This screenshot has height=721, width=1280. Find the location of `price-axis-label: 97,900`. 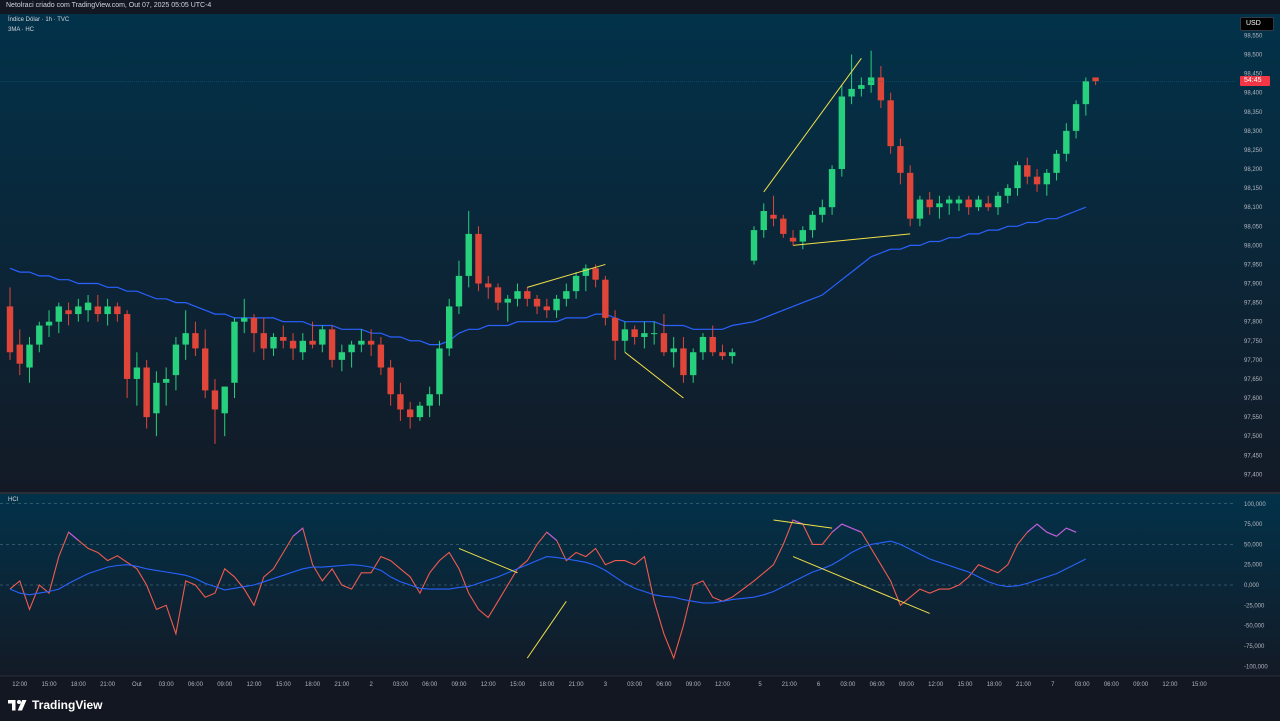

price-axis-label: 97,900 is located at coordinates (1253, 285).